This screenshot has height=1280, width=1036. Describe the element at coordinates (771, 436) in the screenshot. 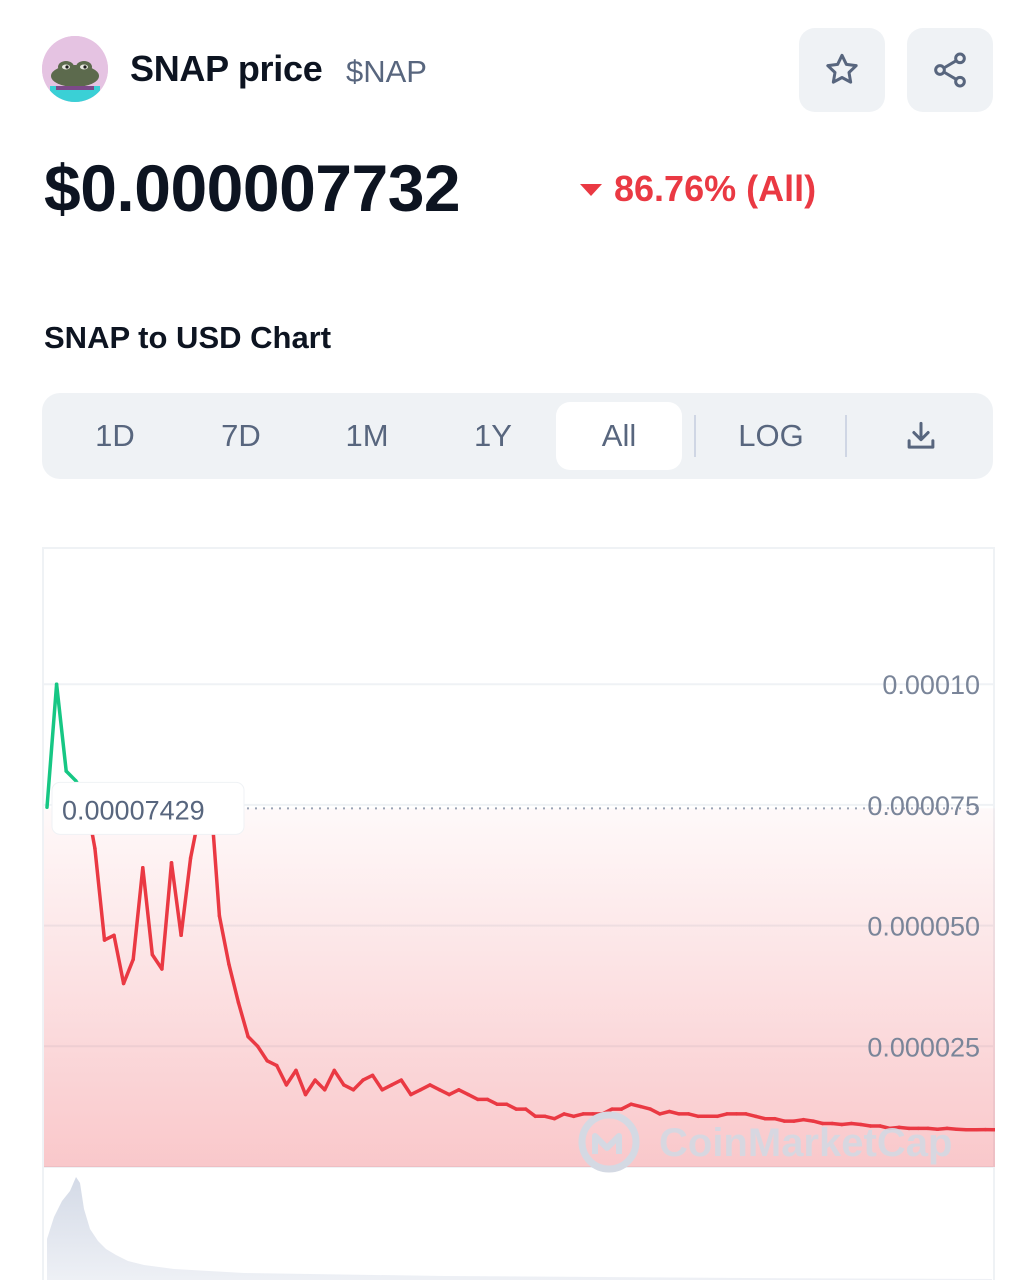

I see `log-scale-toggle: LOG` at that location.